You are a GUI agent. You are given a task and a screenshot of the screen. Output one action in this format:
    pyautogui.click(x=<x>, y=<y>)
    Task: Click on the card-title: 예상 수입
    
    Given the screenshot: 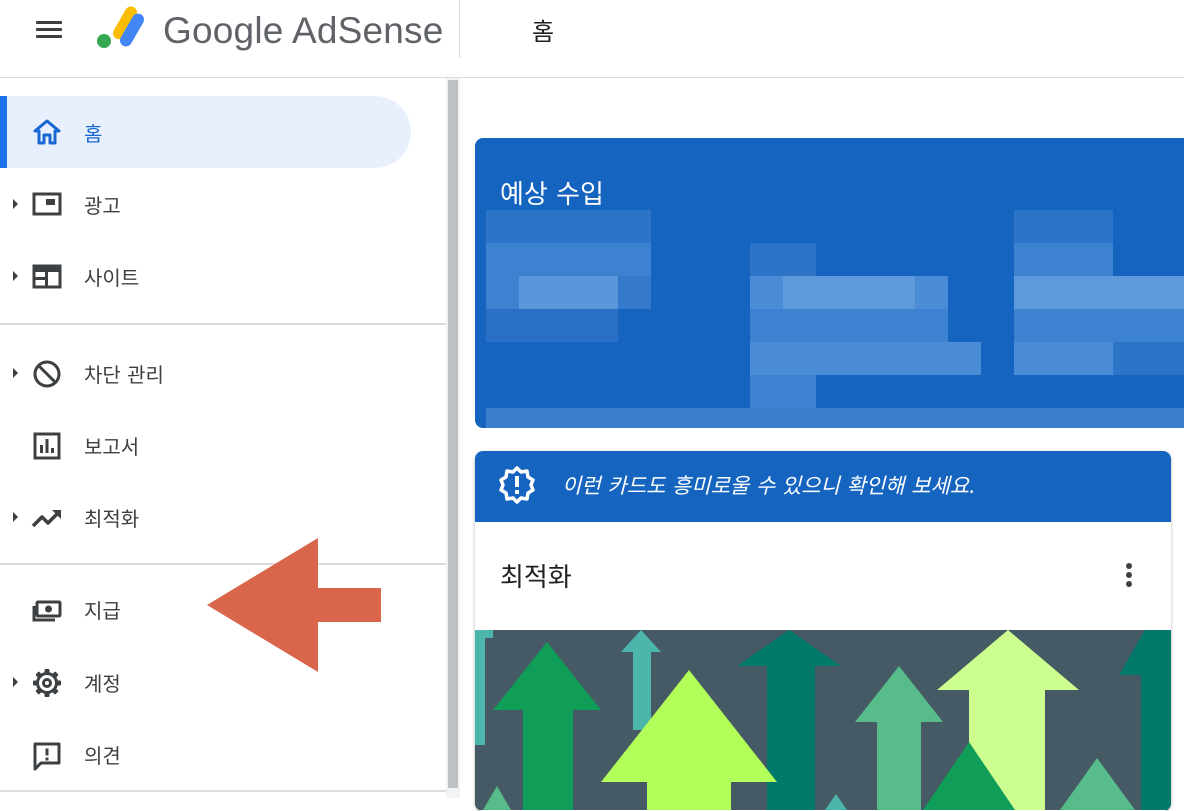 What is the action you would take?
    pyautogui.click(x=552, y=195)
    